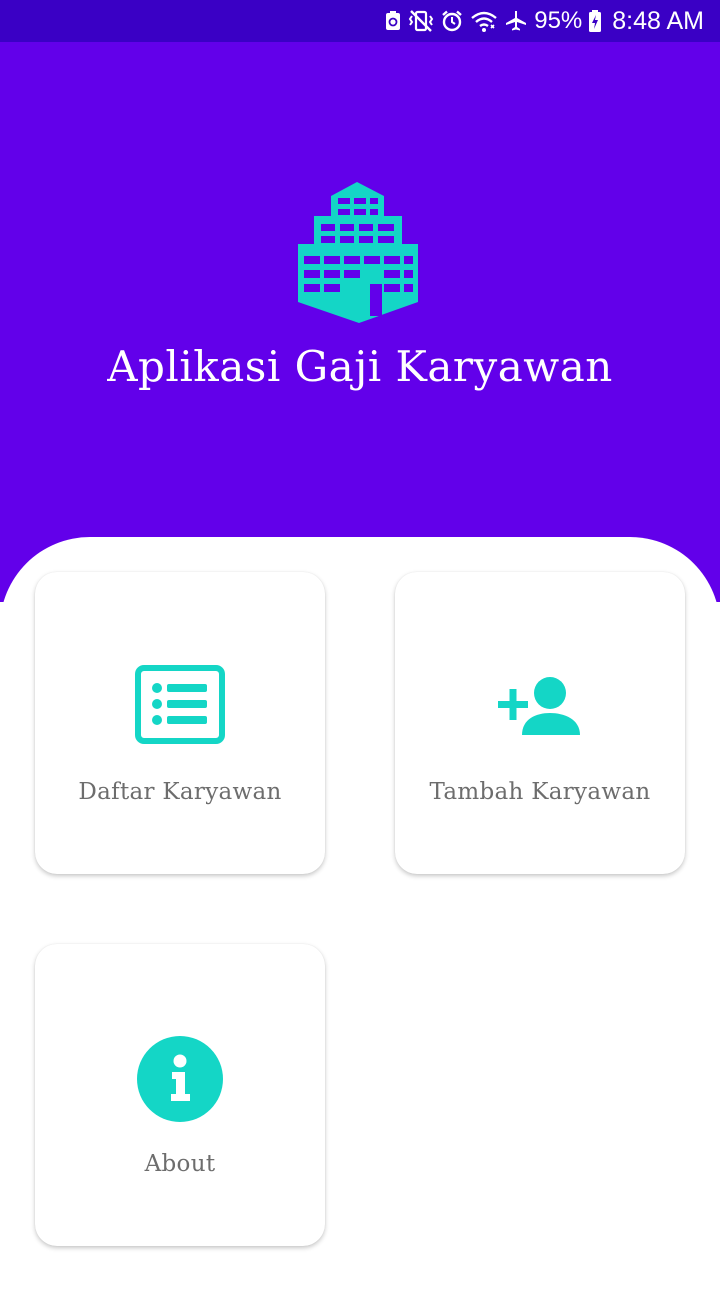 The image size is (720, 1297). What do you see at coordinates (540, 792) in the screenshot?
I see `tambah-karyawan-label: Tambah Karyawan` at bounding box center [540, 792].